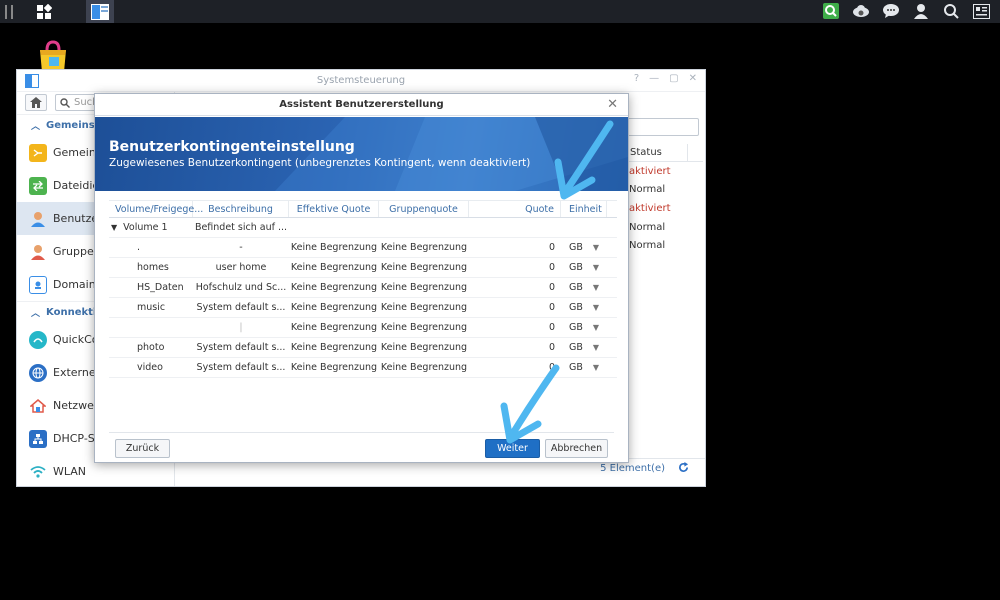 The image size is (1000, 600). Describe the element at coordinates (241, 247) in the screenshot. I see `share-description: -` at that location.